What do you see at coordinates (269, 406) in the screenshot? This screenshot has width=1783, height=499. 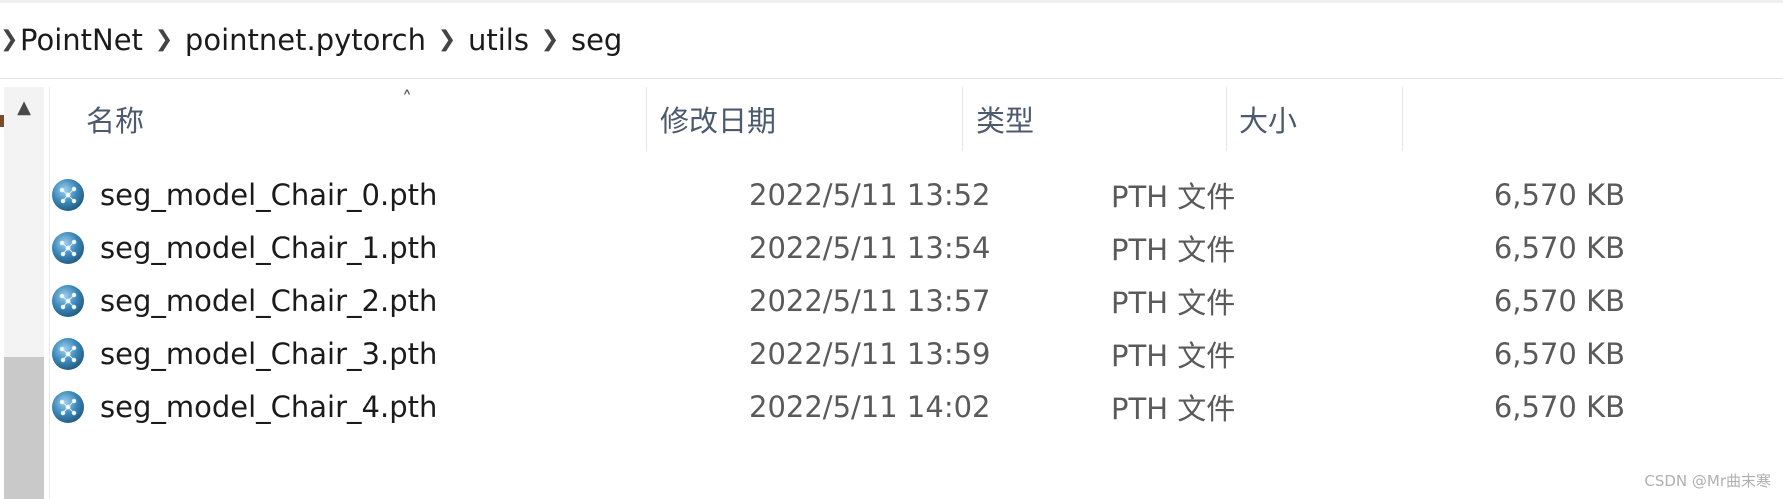 I see `file-name: seg_model_Chair_4.pth` at bounding box center [269, 406].